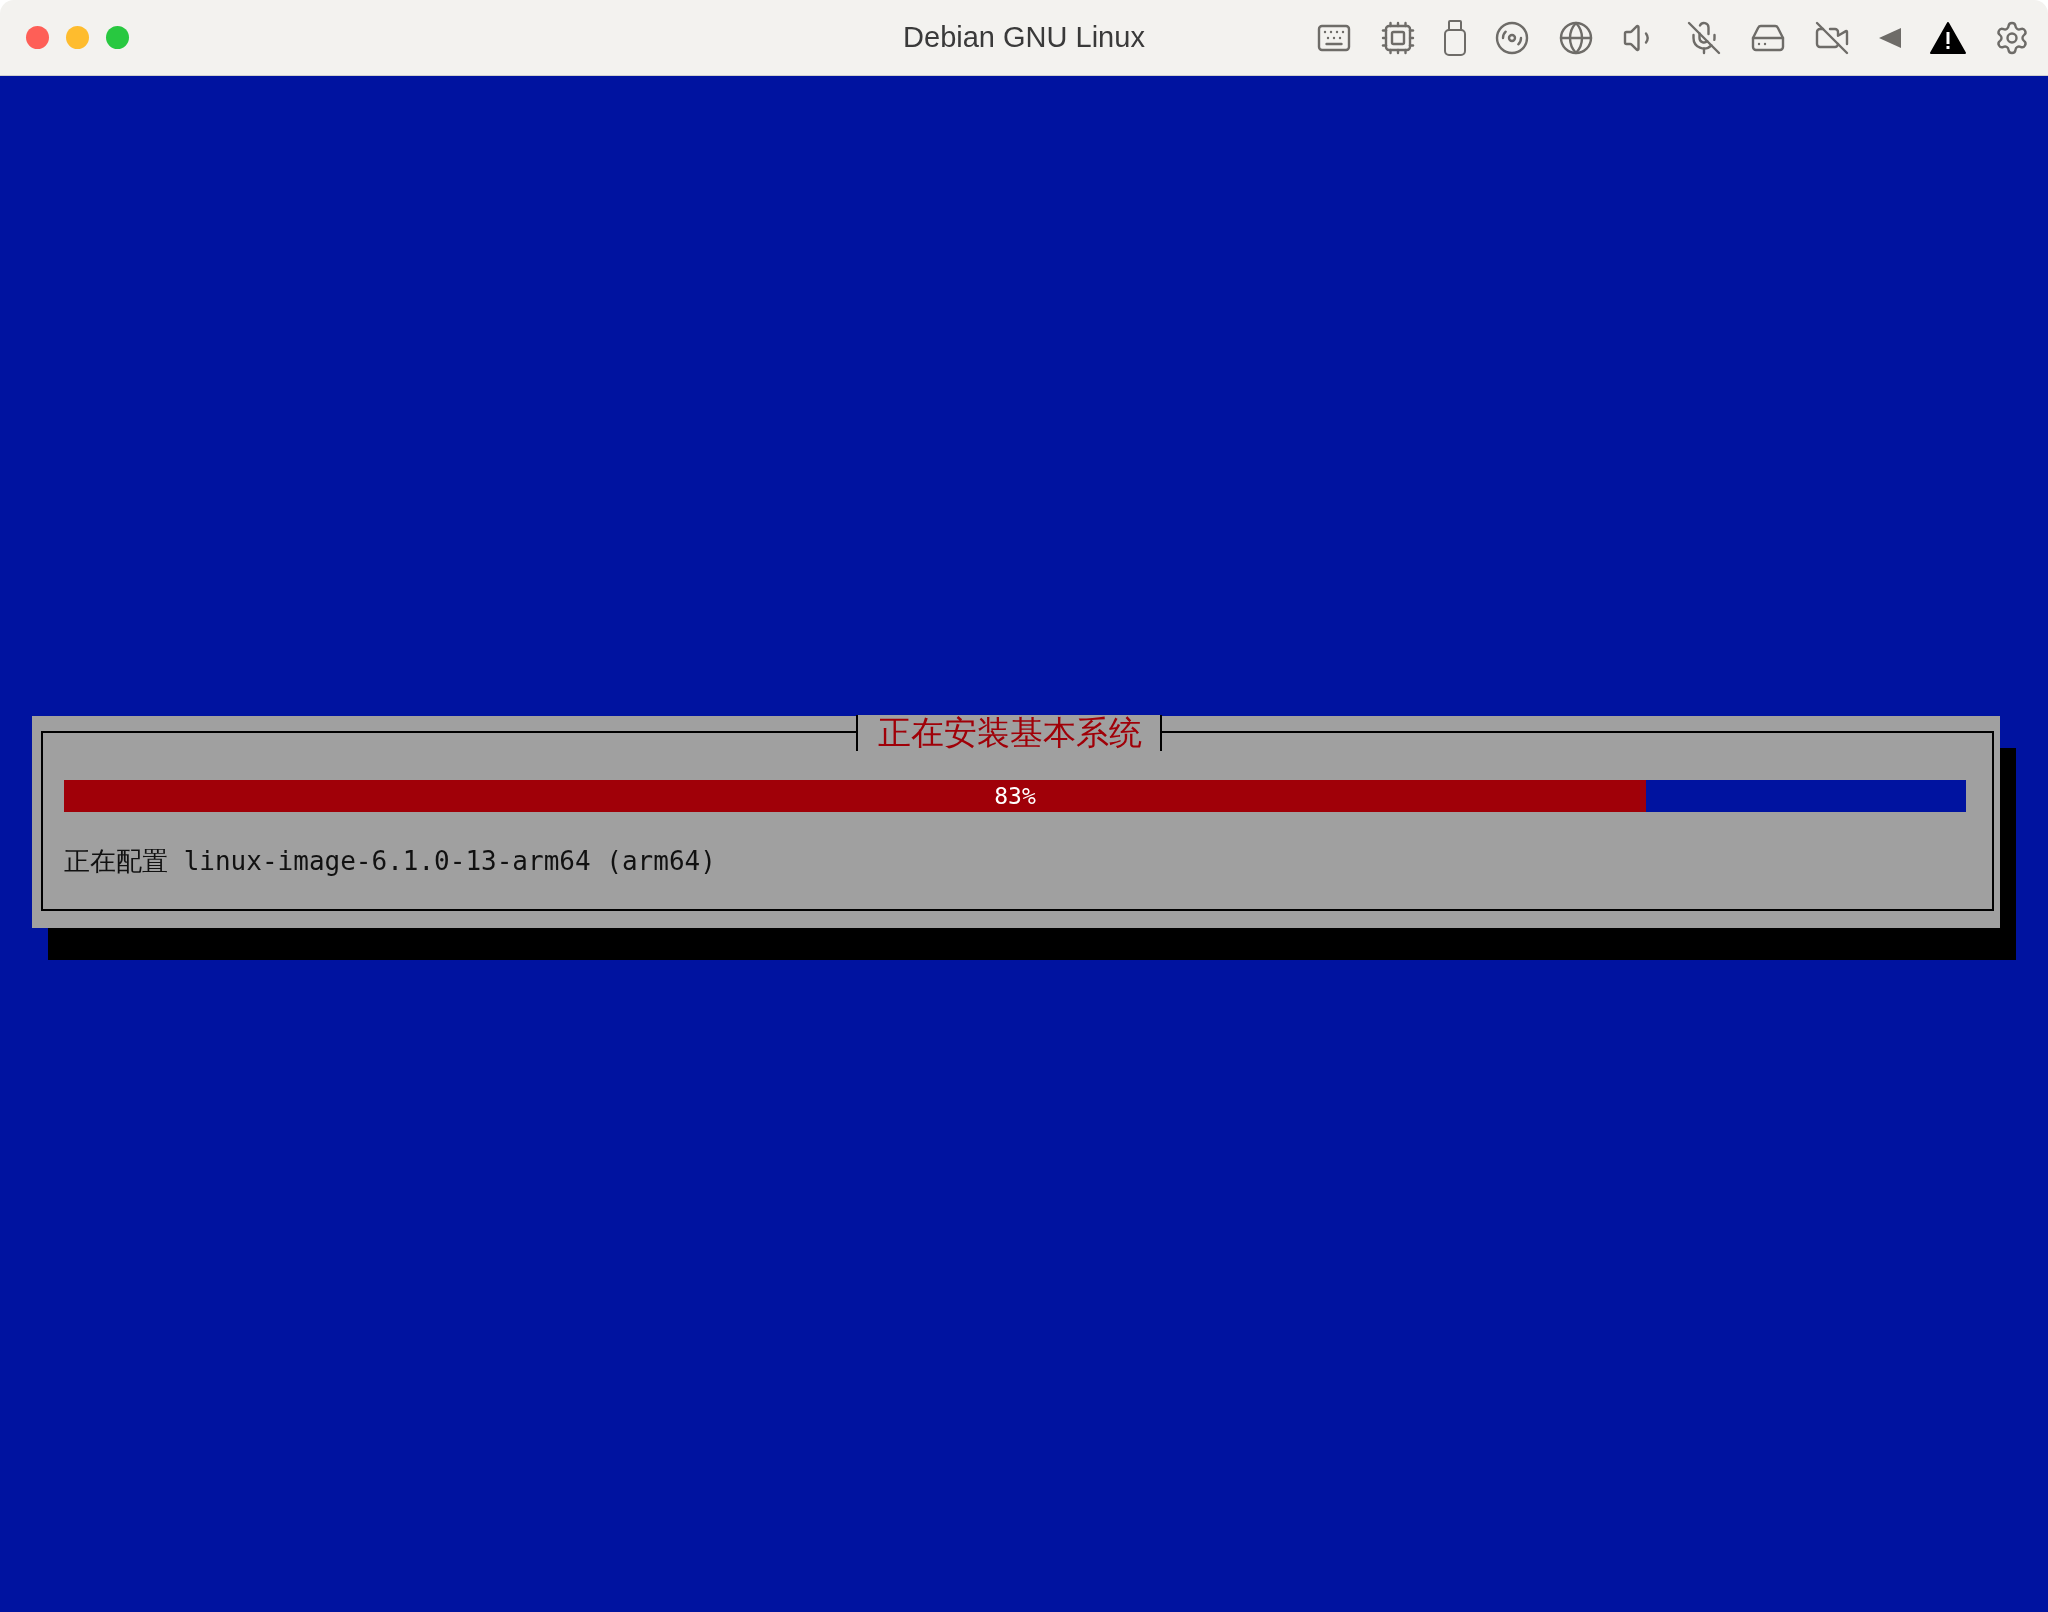  What do you see at coordinates (1832, 37) in the screenshot?
I see `camera-off-icon` at bounding box center [1832, 37].